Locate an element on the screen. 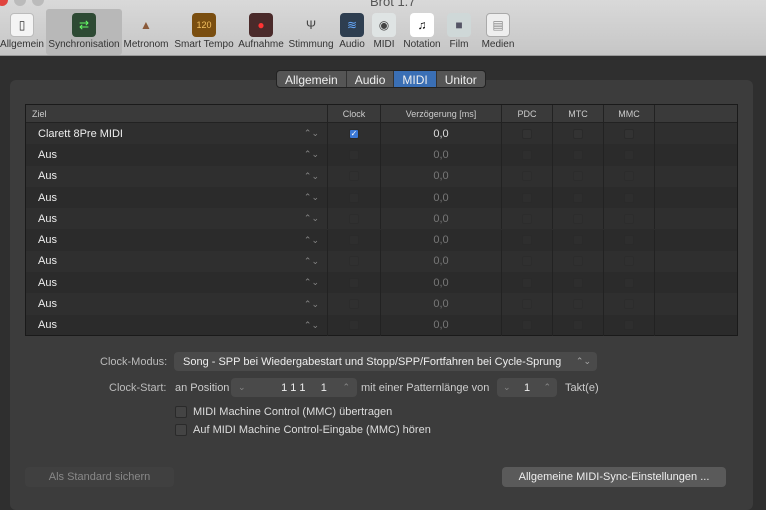 The image size is (766, 510). toolbar-item-stimmung: Ψ Stimmung is located at coordinates (311, 32).